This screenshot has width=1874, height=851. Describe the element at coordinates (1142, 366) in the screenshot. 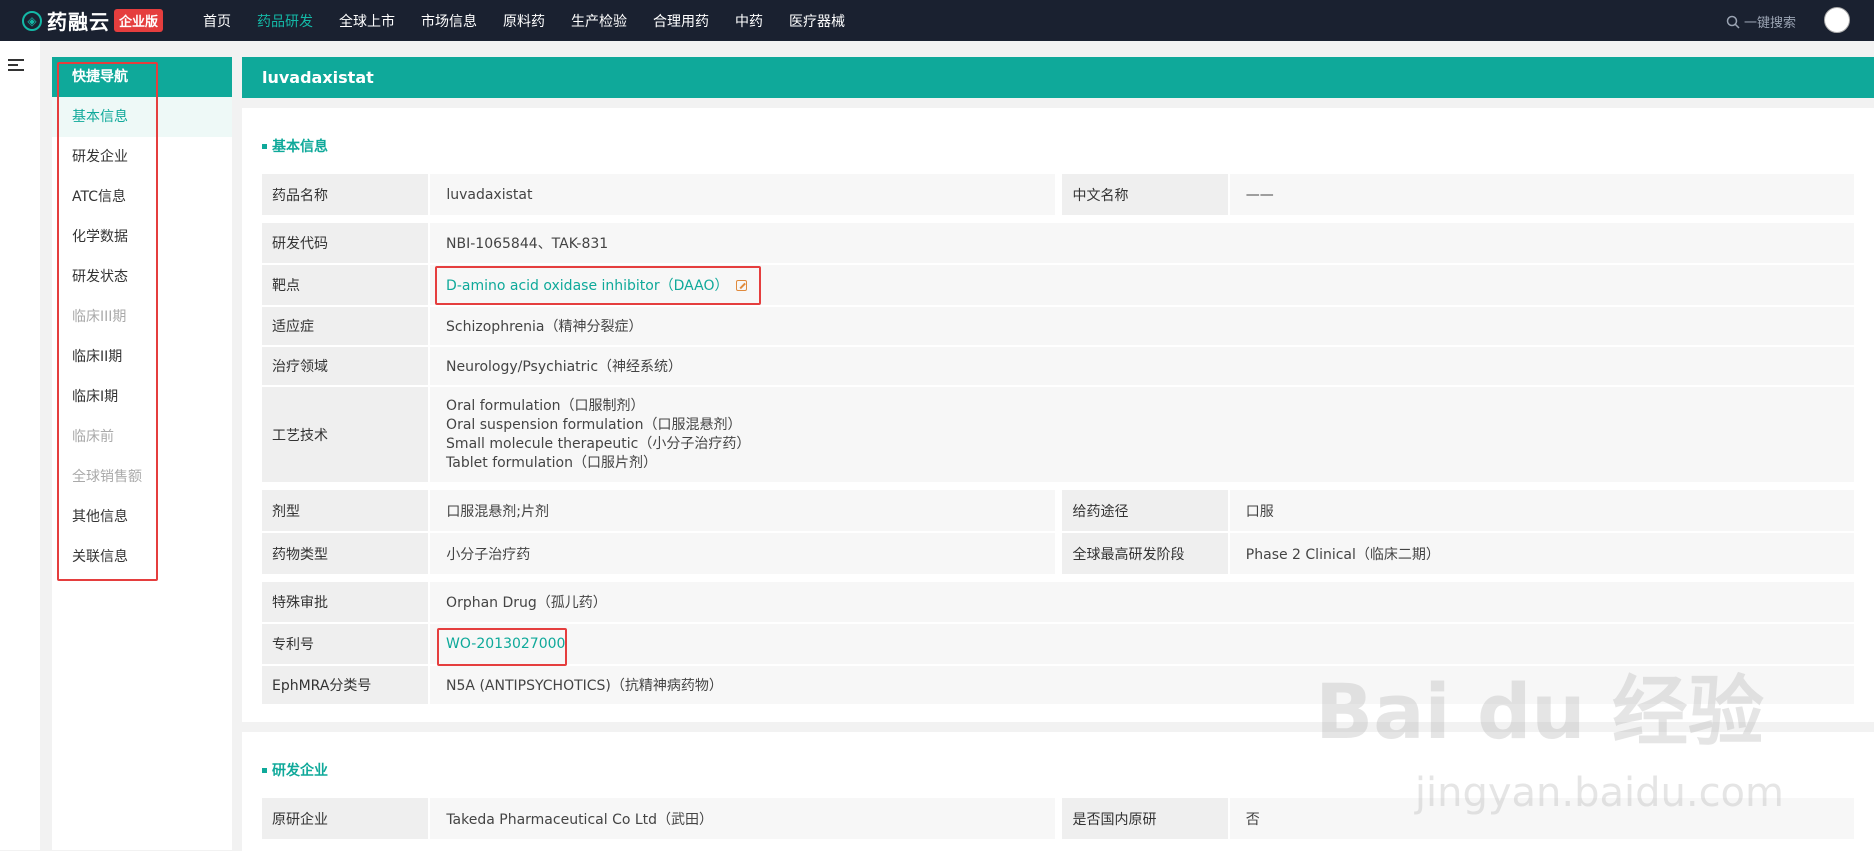

I see `value-therapeutic-area: Neurology/Psychiatric（神经系统）` at that location.